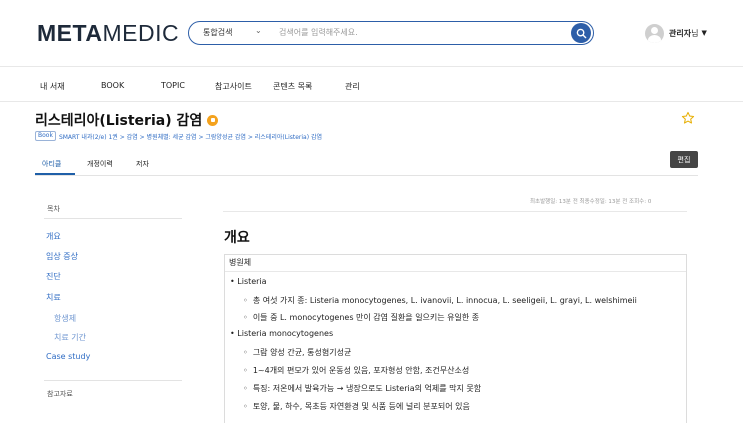  Describe the element at coordinates (217, 32) in the screenshot. I see `search-scope-select: 통합검색` at that location.